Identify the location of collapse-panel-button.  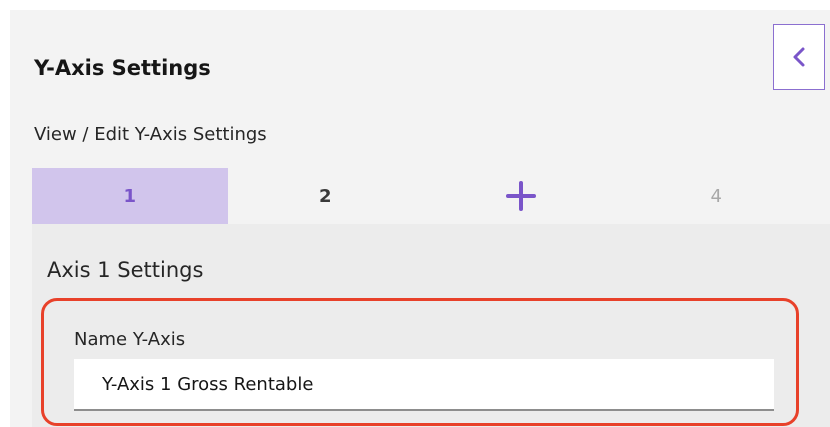
(799, 57).